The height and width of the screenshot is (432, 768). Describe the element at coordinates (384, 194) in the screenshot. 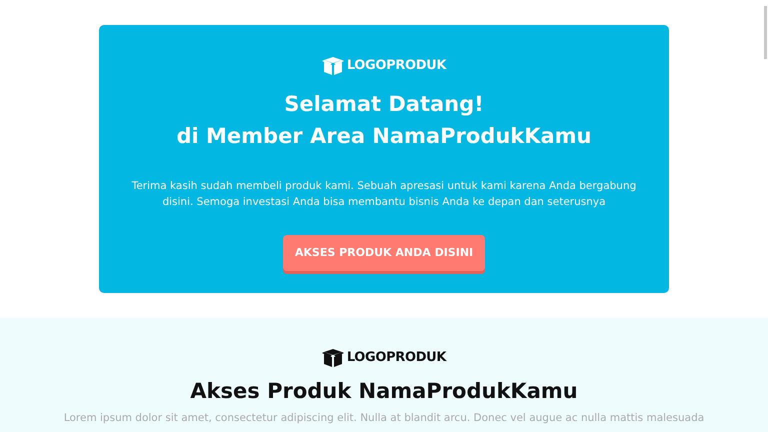

I see `thank-you-message: Terima kasih sudah membeli produk kami. Sebuah apresasi untuk kami karena Anda bergabung disini. Semoga investasi Anda bisa membantu bisnis Anda ke depan dan seterusnya` at that location.